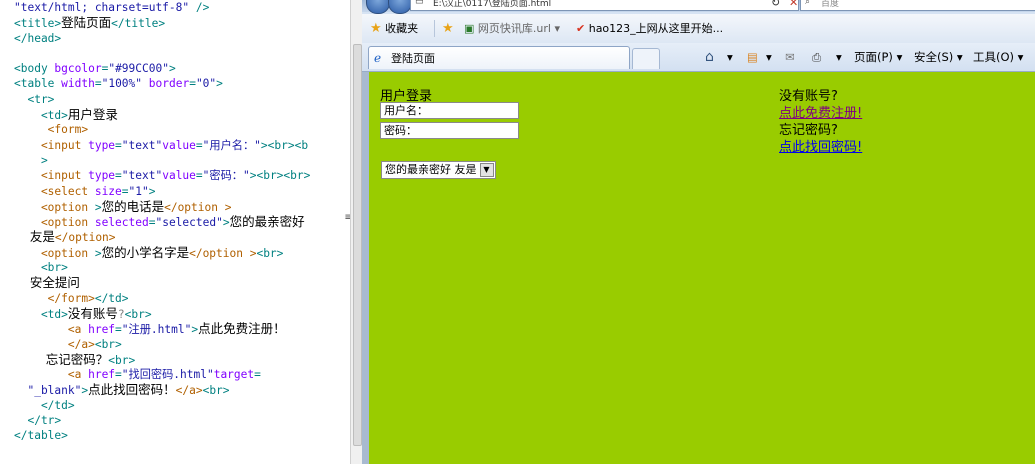 Image resolution: width=1035 pixels, height=464 pixels. What do you see at coordinates (182, 22) in the screenshot?
I see `code-line: <title>登陆页面</title>` at bounding box center [182, 22].